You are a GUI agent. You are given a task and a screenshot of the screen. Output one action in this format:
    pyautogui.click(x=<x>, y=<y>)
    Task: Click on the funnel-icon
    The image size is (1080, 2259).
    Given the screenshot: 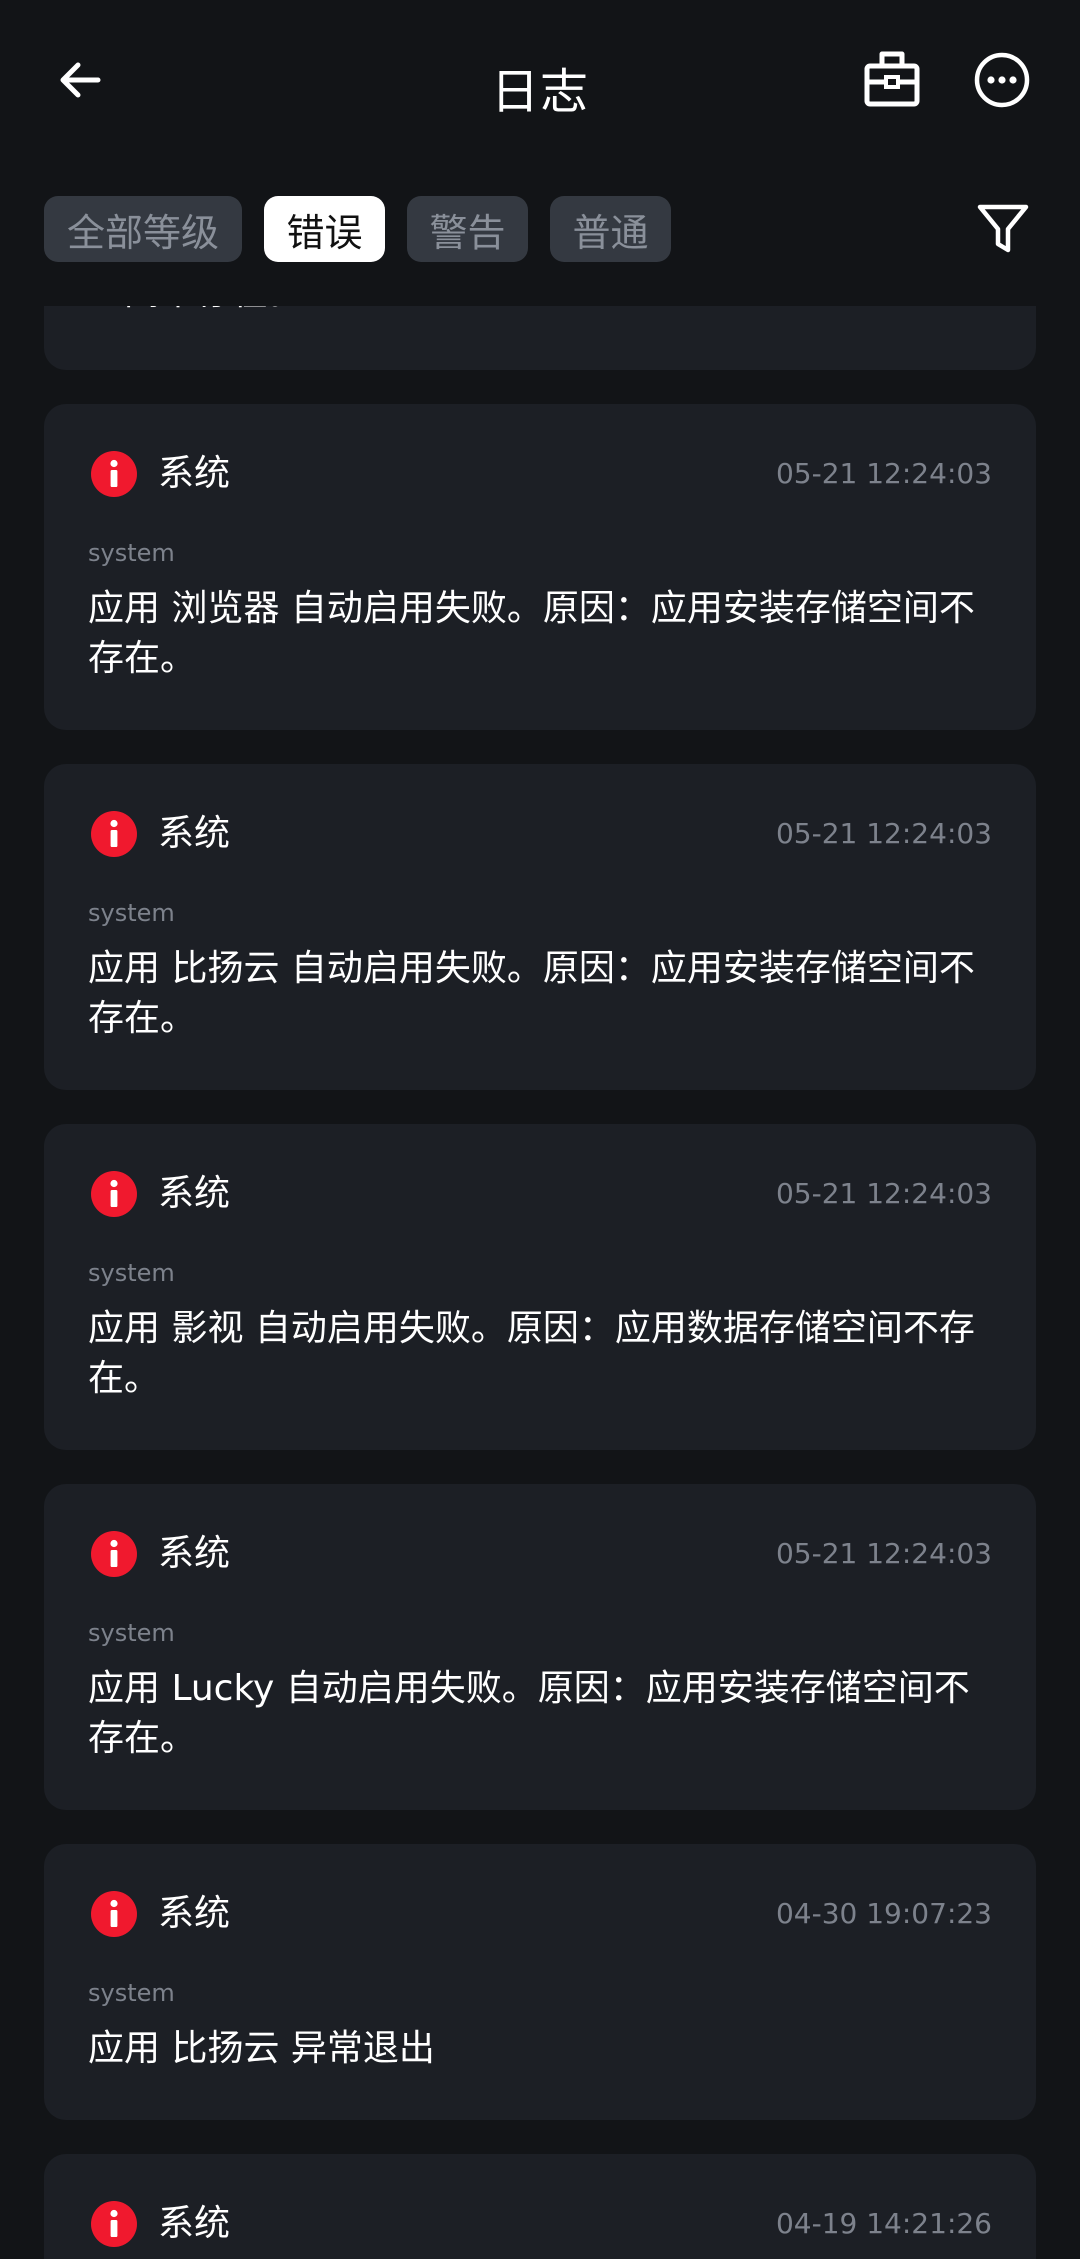 What is the action you would take?
    pyautogui.click(x=1003, y=228)
    